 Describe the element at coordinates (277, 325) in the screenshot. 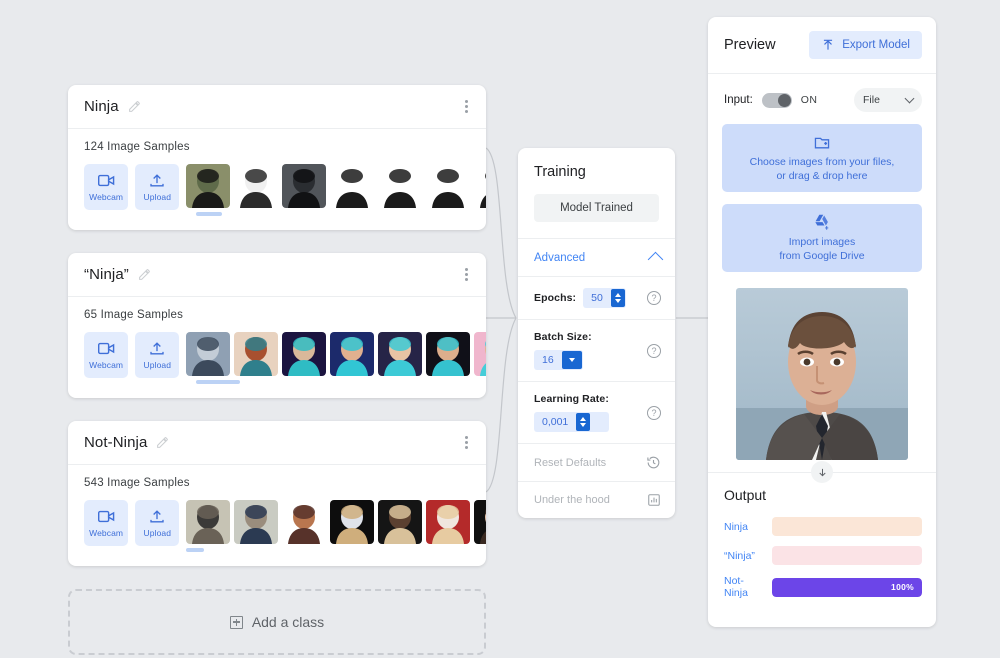

I see `class-card: “Ninja” 65 Image Samples Webcam Upload` at that location.